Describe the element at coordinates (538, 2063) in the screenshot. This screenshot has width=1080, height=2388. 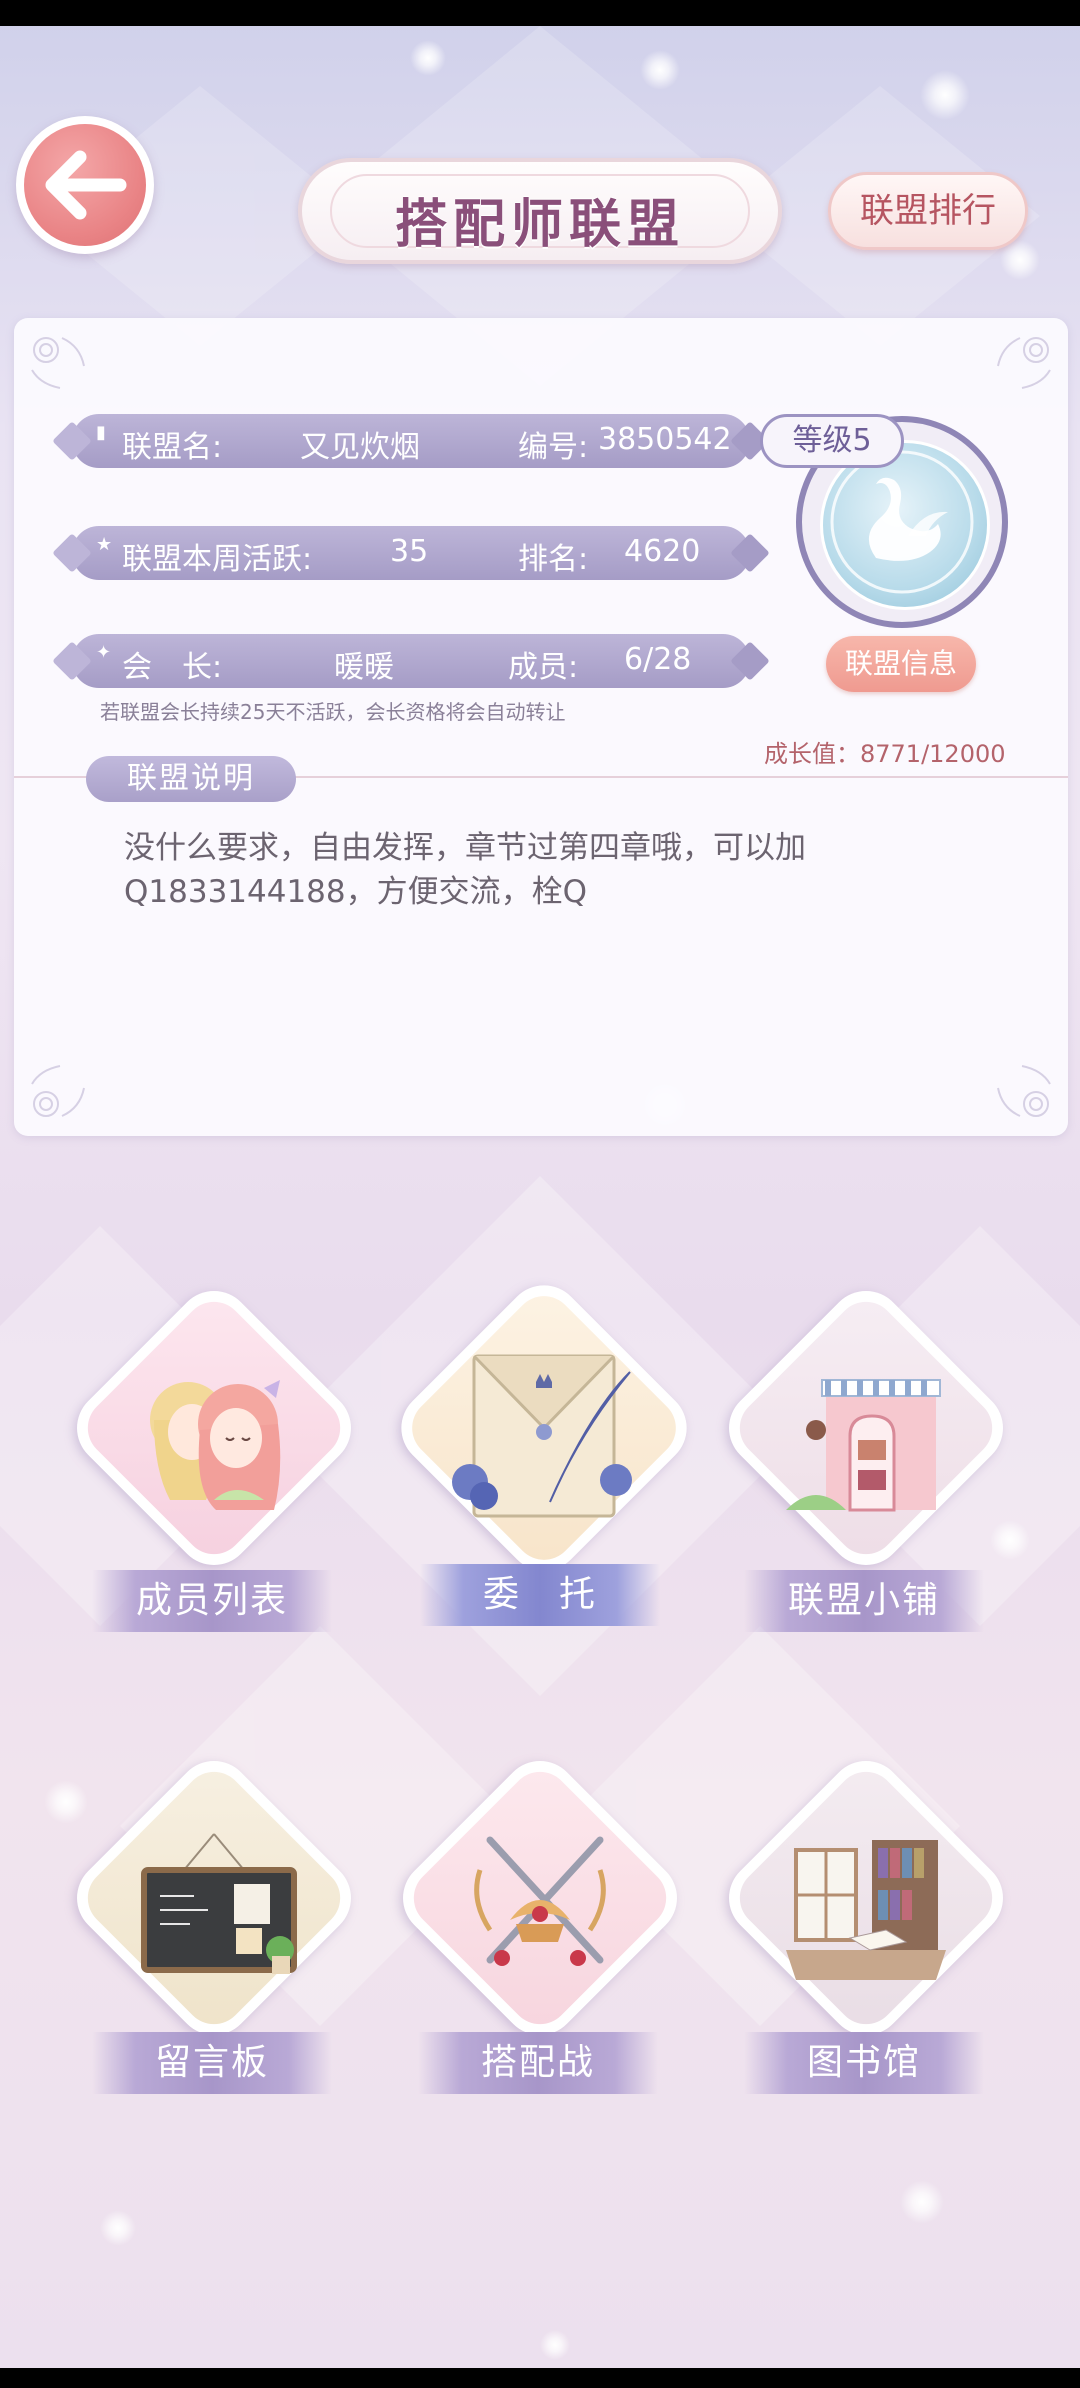
I see `styling-battle-label: 搭配战` at that location.